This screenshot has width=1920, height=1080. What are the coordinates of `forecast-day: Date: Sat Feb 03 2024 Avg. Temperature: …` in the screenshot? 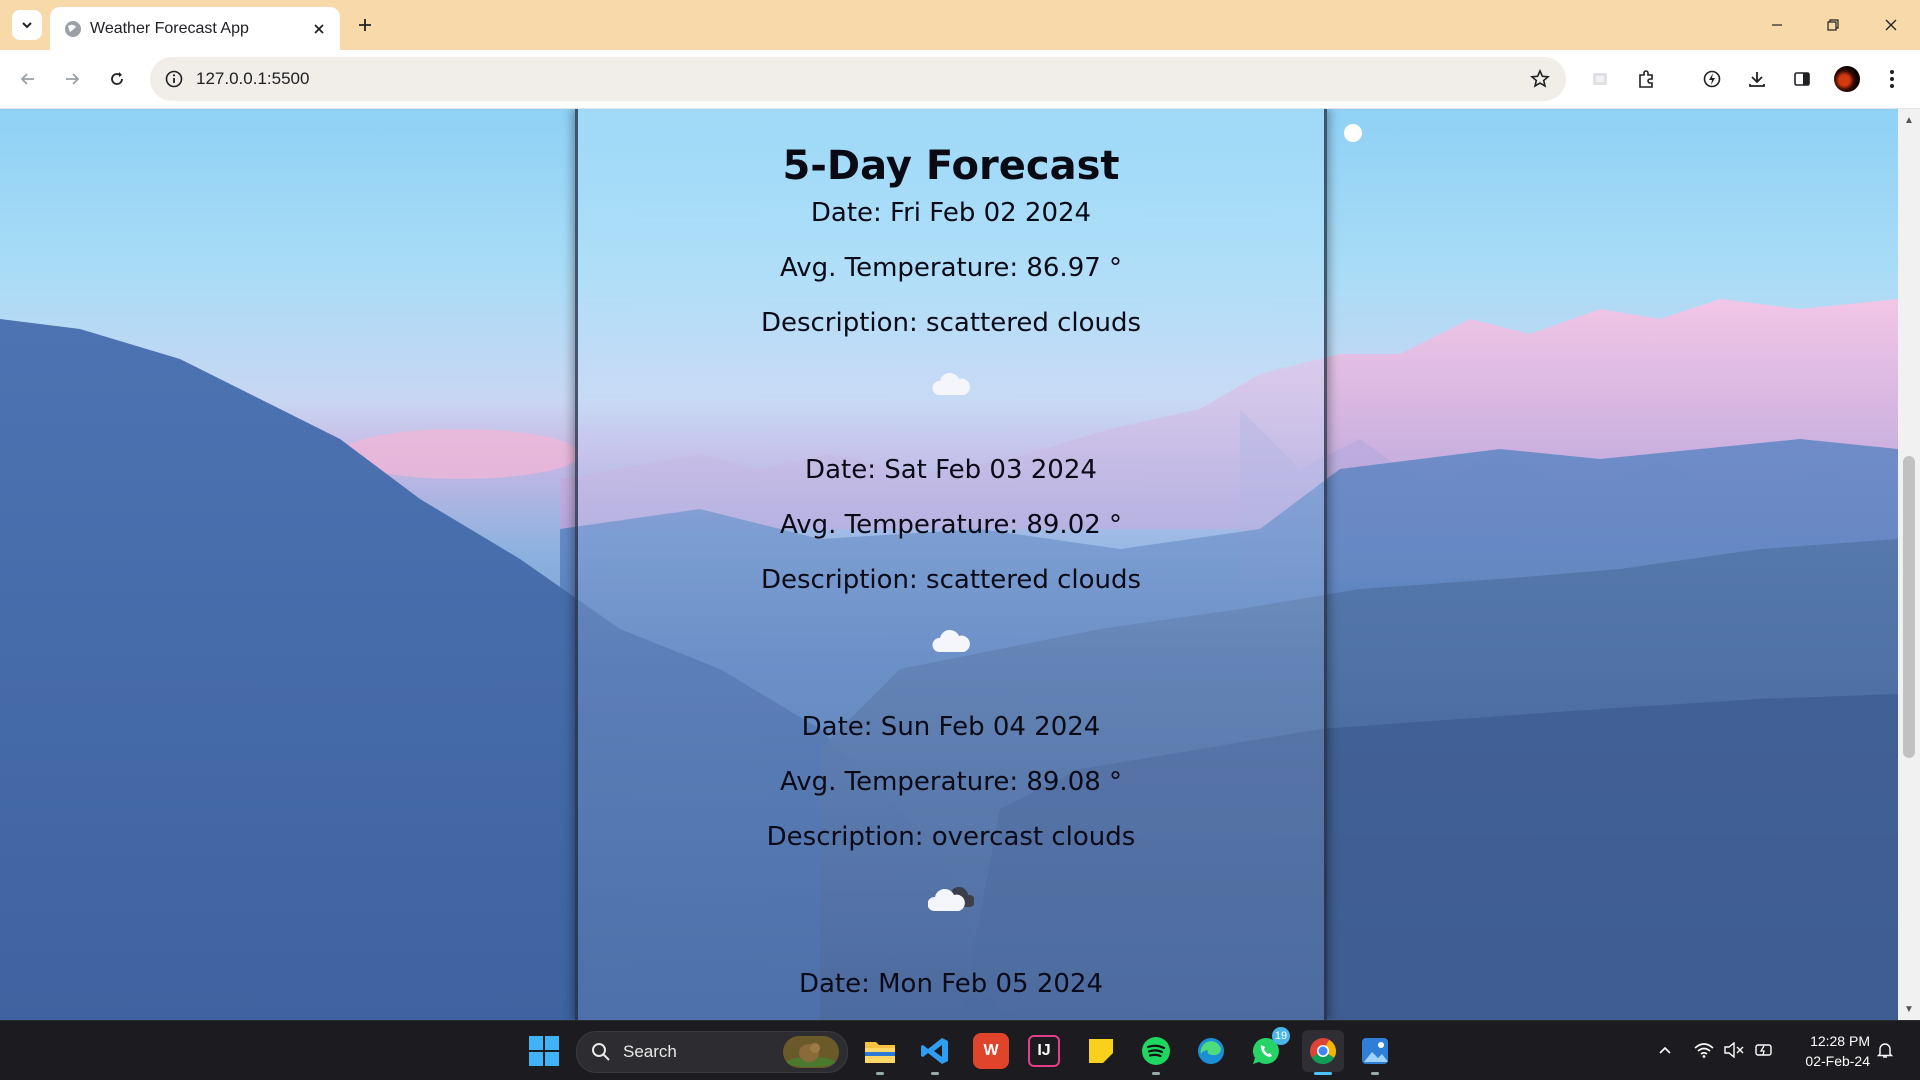 It's located at (951, 558).